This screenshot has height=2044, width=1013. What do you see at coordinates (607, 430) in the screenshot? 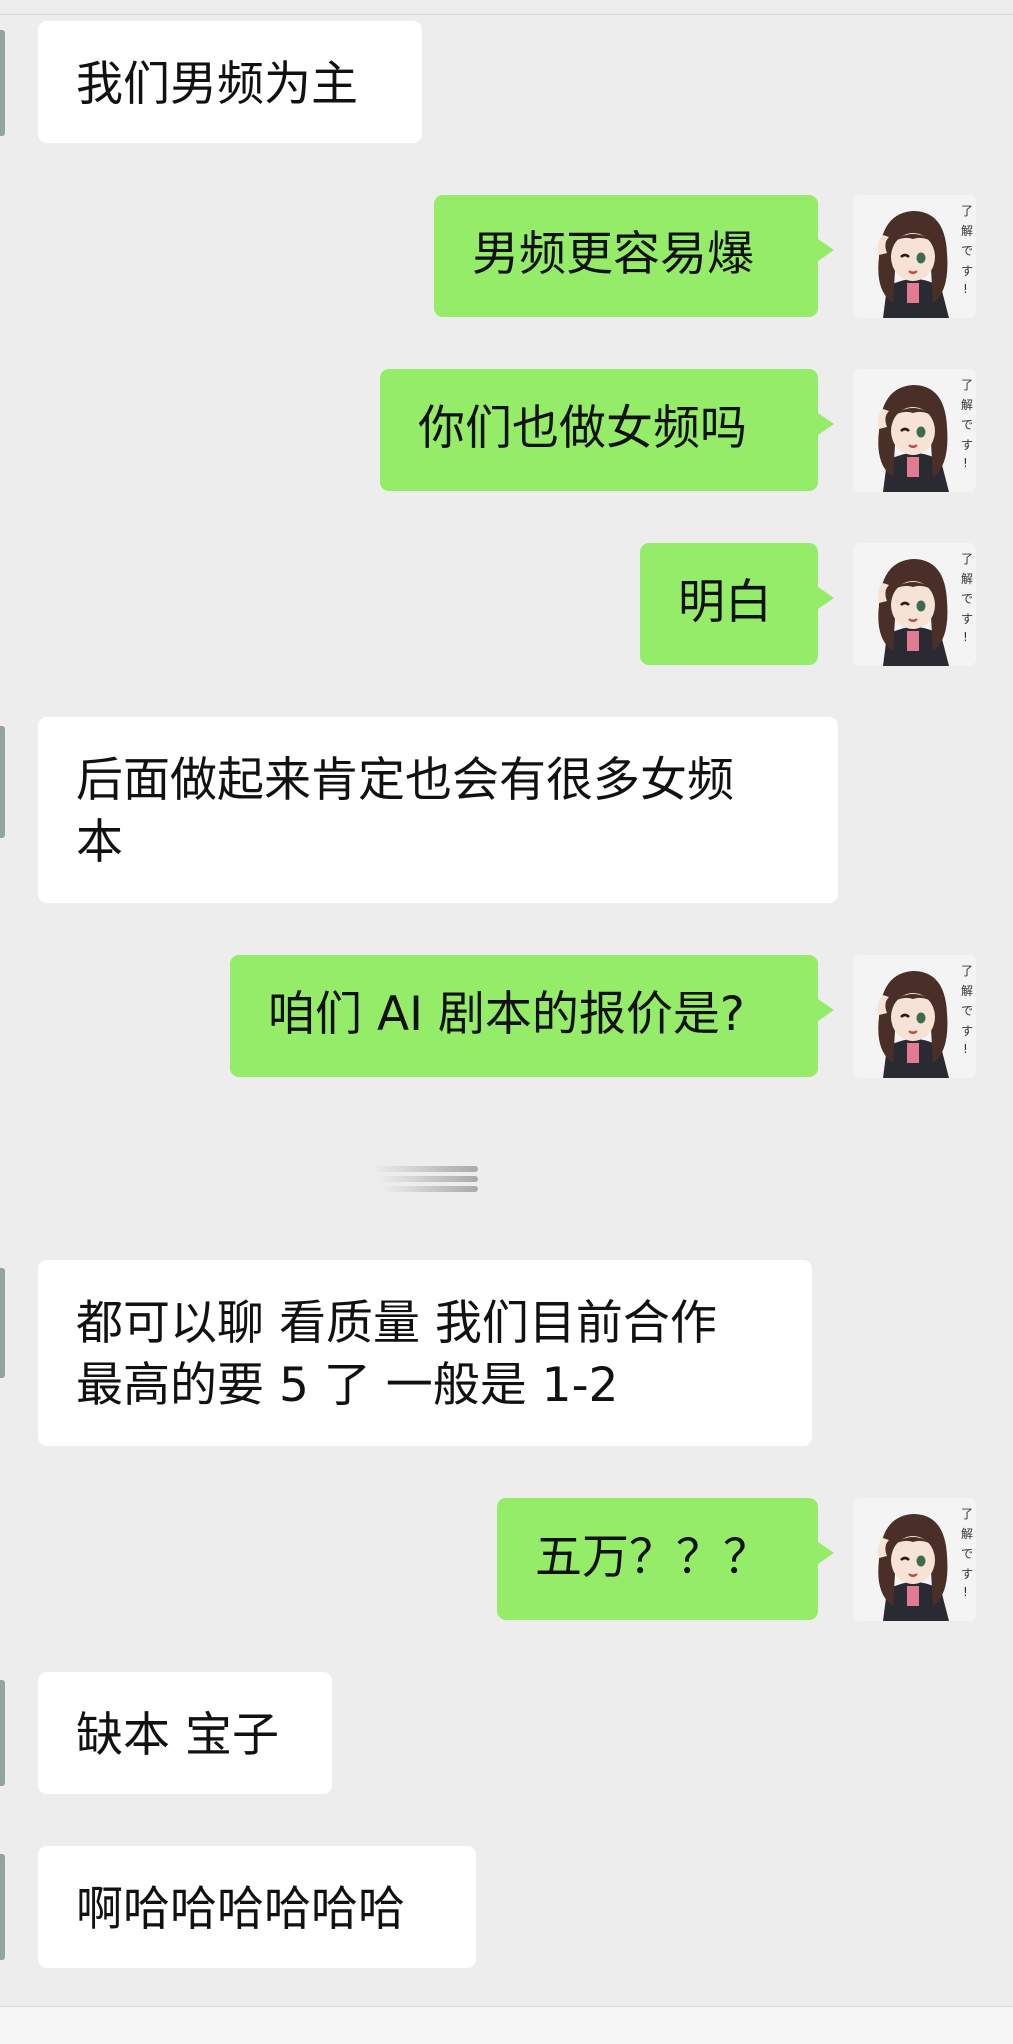
I see `outgoing-message-bubble: 你们也做女频吗` at bounding box center [607, 430].